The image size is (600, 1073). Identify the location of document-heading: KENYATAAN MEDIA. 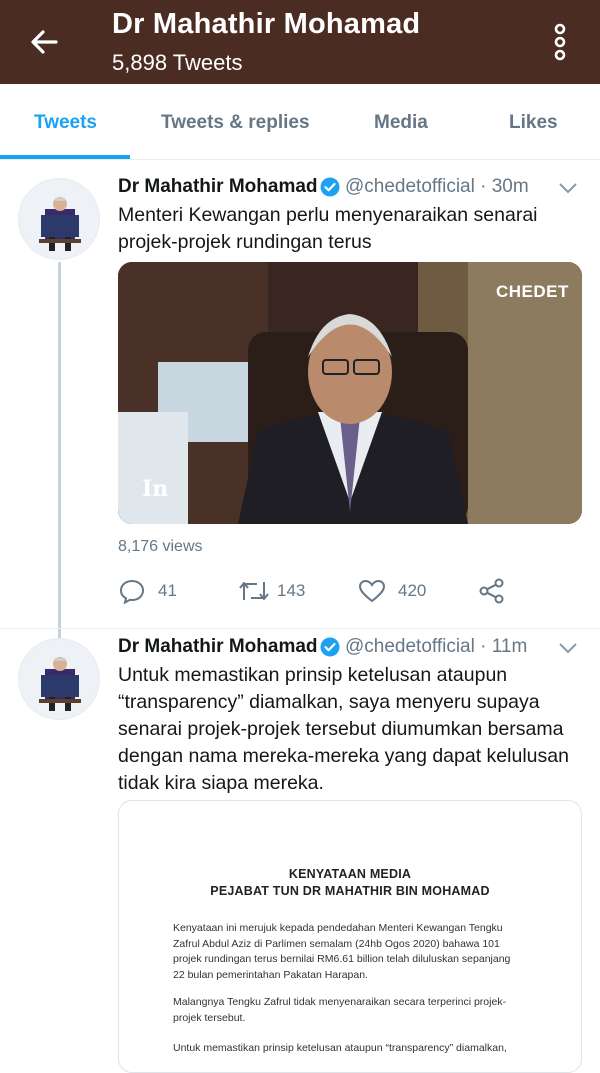
(350, 874).